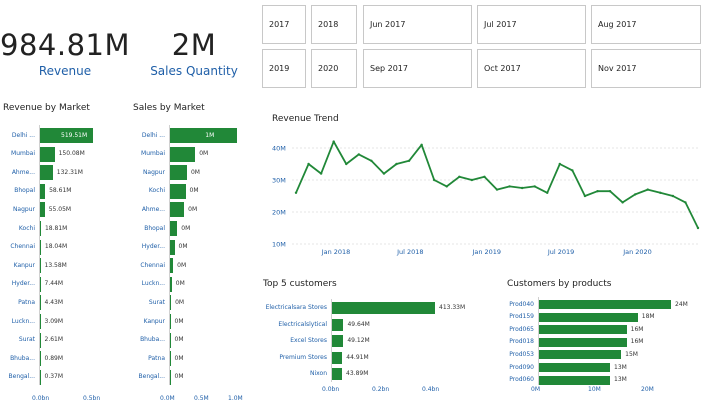  Describe the element at coordinates (514, 367) in the screenshot. I see `category-label: Prod090` at that location.